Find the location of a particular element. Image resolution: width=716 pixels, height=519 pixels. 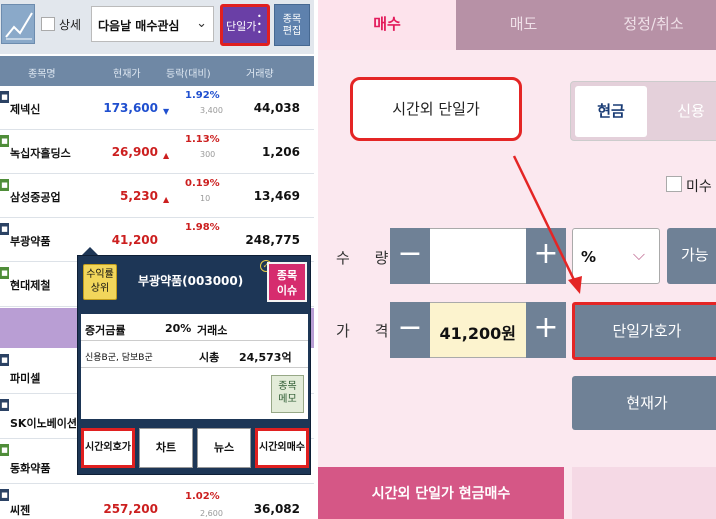

stock-pct: 1.92% is located at coordinates (202, 95).